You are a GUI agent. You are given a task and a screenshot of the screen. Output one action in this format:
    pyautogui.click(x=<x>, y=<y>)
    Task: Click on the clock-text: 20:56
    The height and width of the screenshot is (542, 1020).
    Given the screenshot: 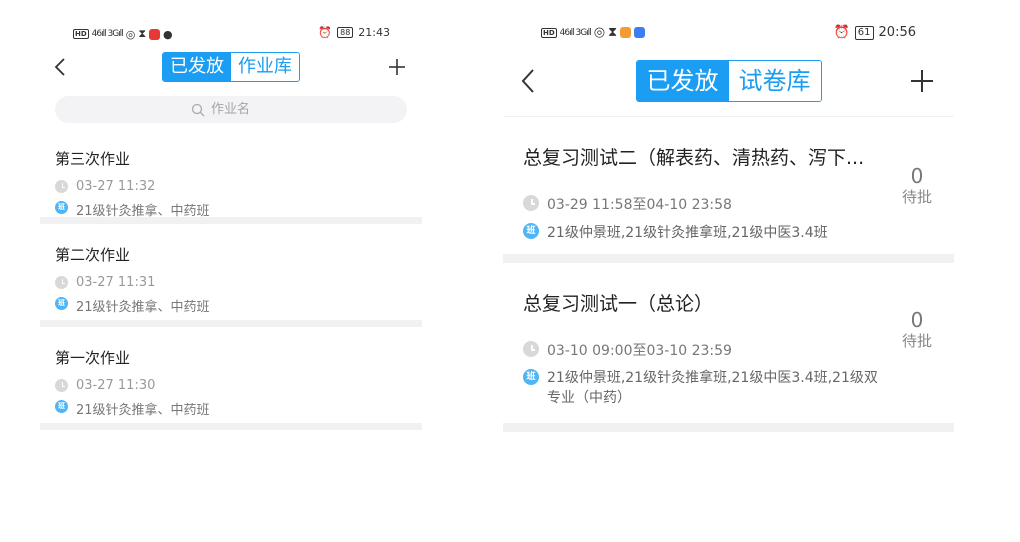 What is the action you would take?
    pyautogui.click(x=897, y=32)
    